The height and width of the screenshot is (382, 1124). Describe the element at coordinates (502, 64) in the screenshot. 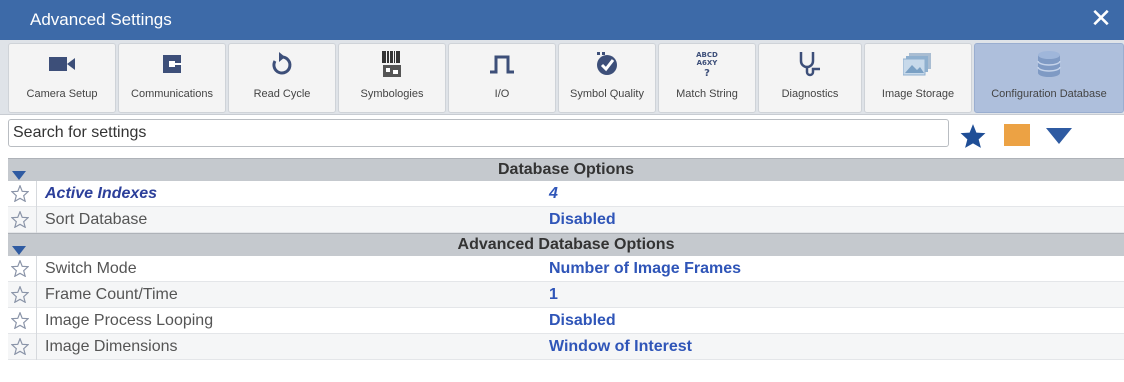

I see `pulse-icon` at that location.